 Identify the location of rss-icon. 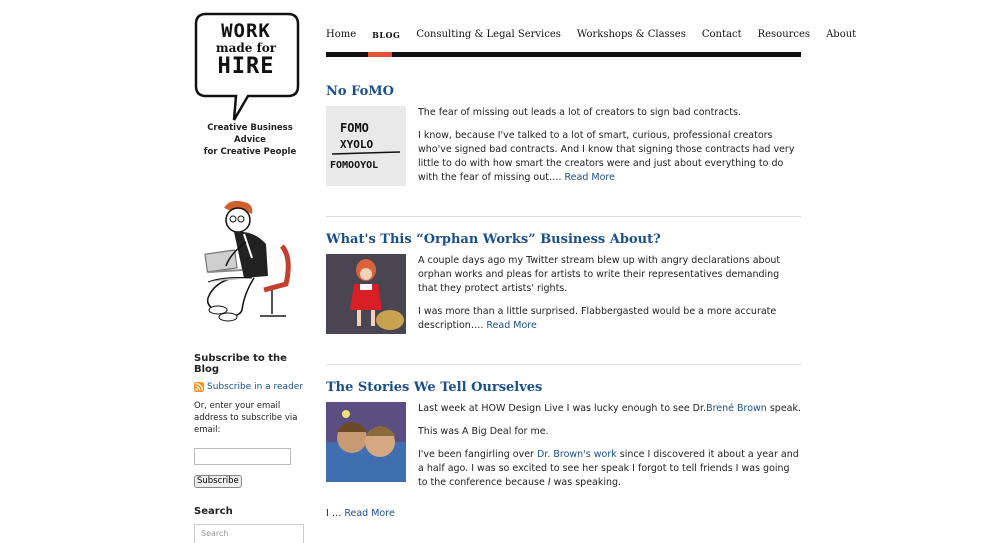
(199, 387).